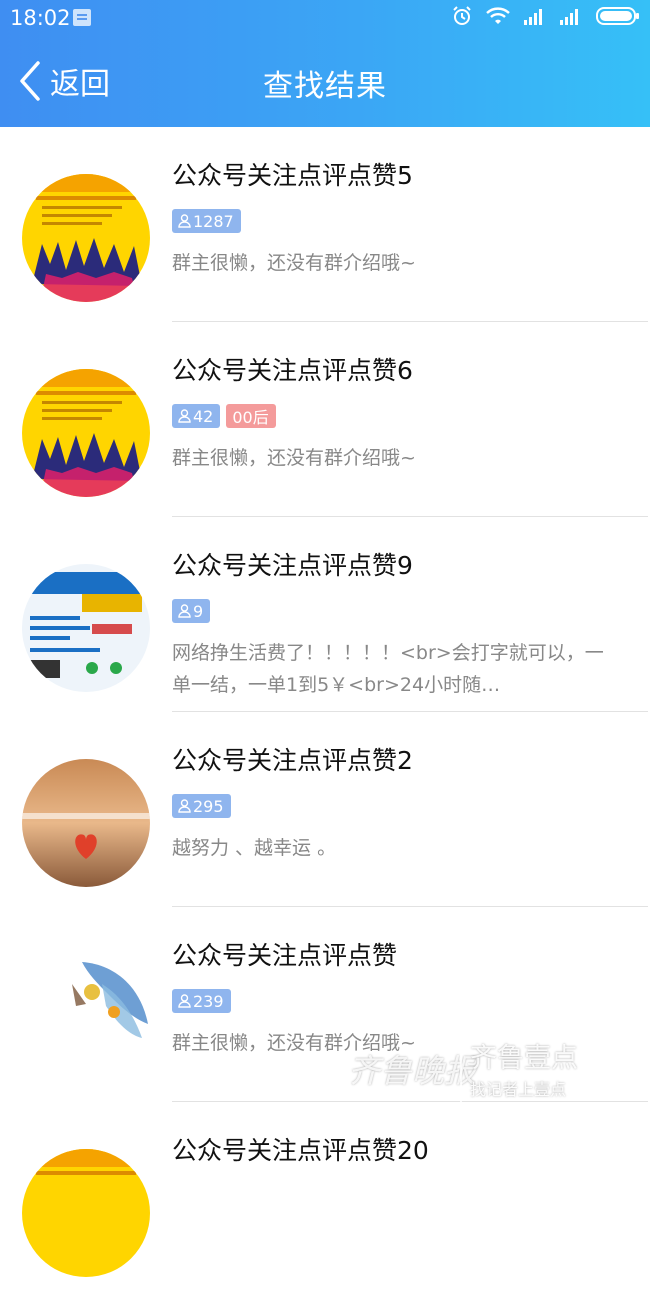  I want to click on group-tags: 295, so click(406, 806).